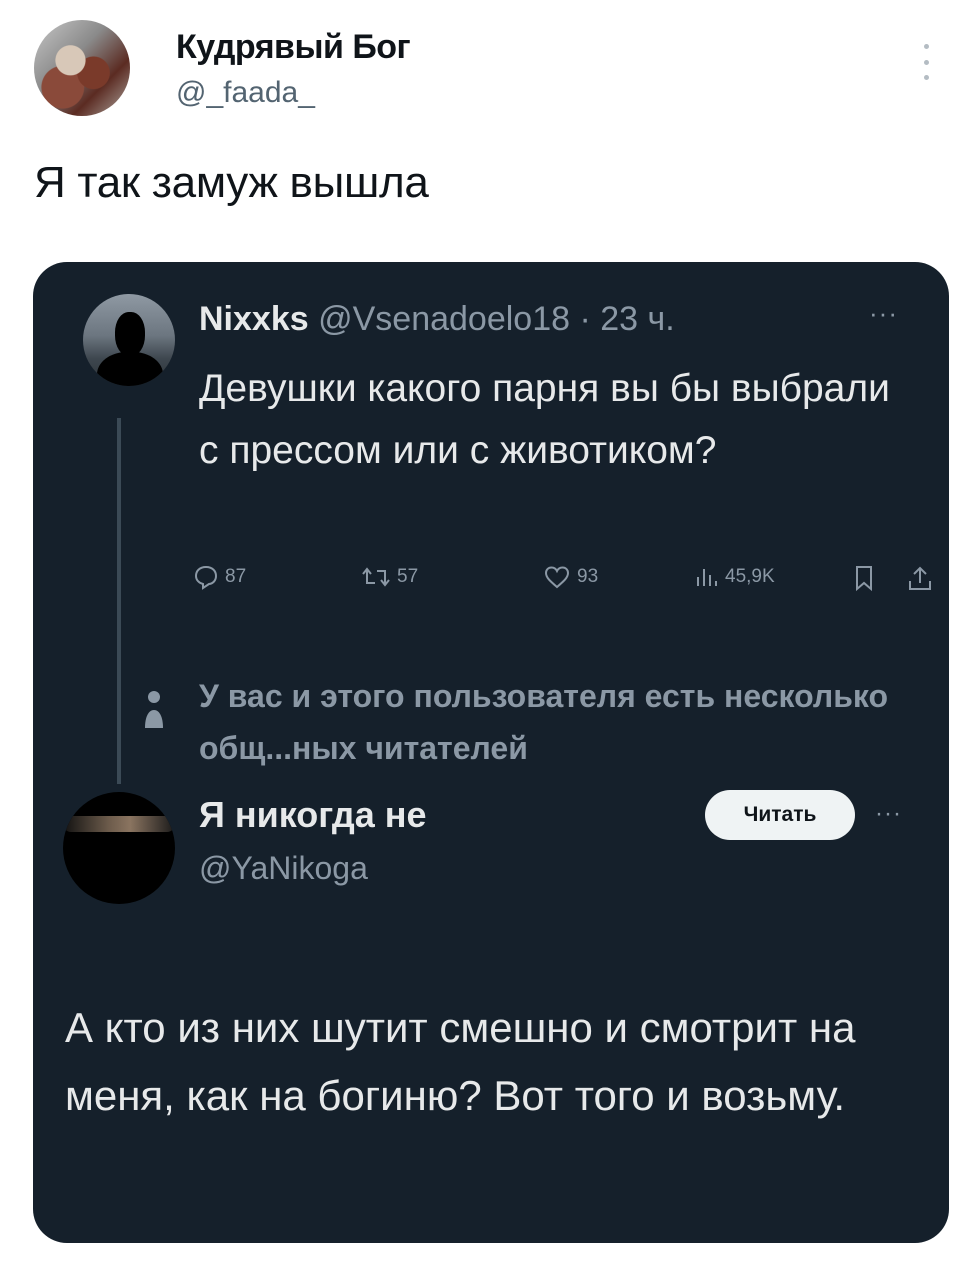  What do you see at coordinates (119, 848) in the screenshot?
I see `yanikoga-avatar` at bounding box center [119, 848].